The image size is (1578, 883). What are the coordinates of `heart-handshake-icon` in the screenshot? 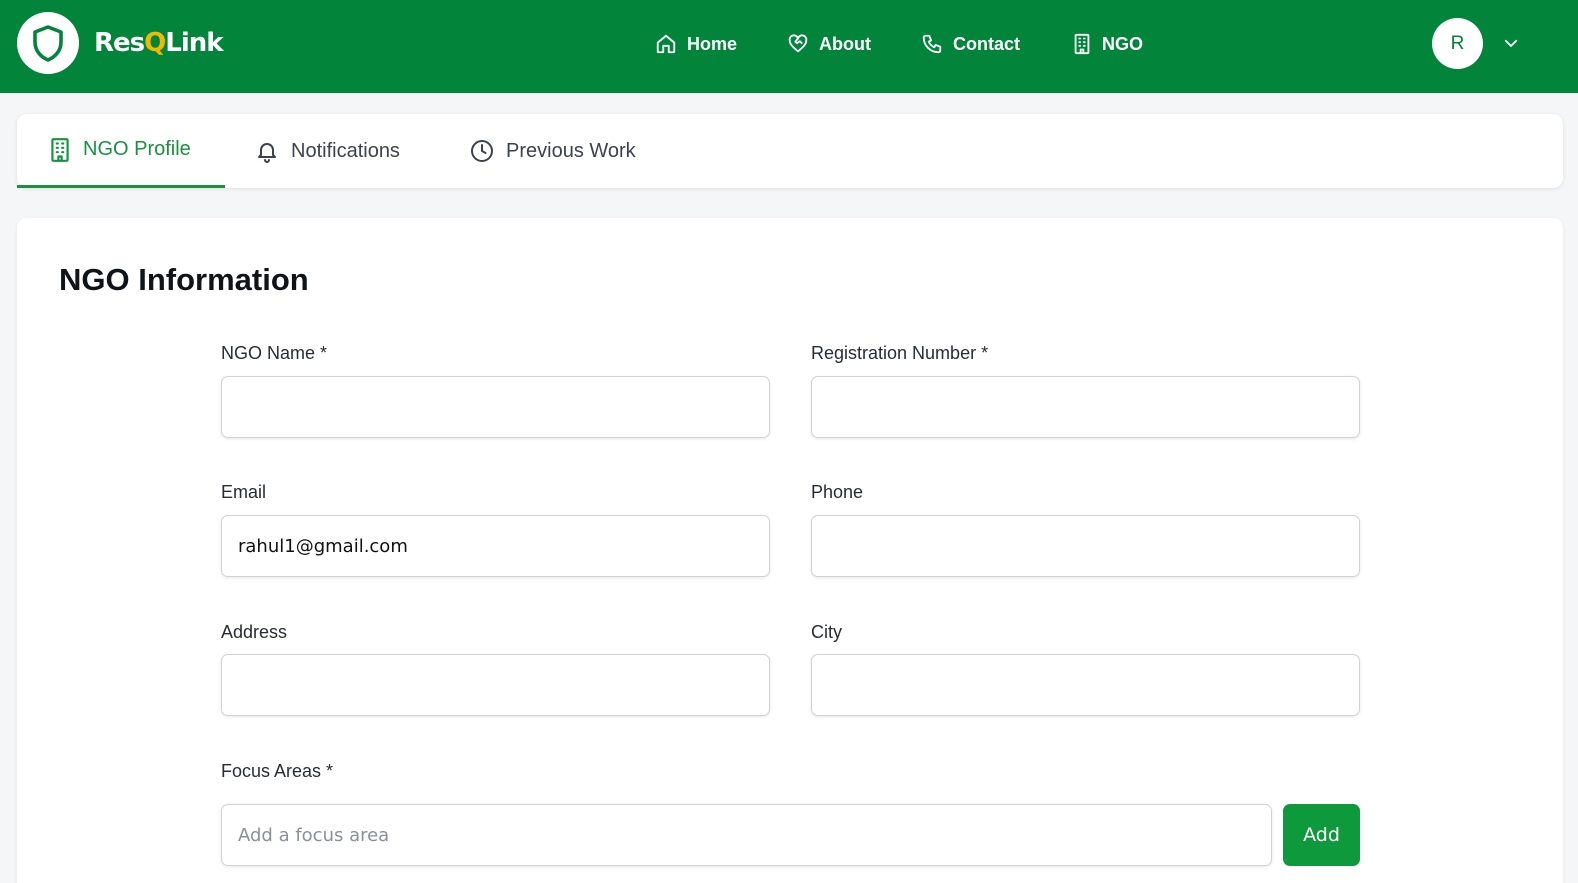 It's located at (798, 43).